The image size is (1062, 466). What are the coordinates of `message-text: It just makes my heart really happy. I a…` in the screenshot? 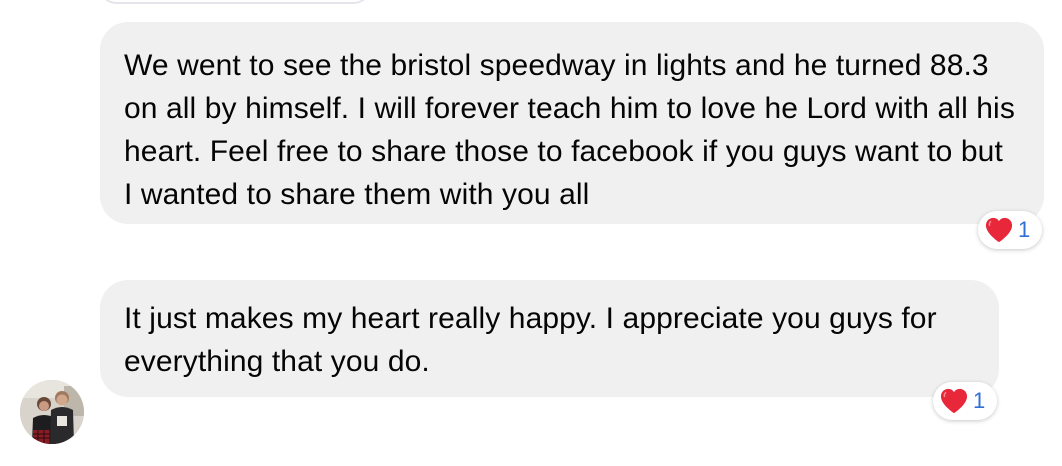 It's located at (530, 340).